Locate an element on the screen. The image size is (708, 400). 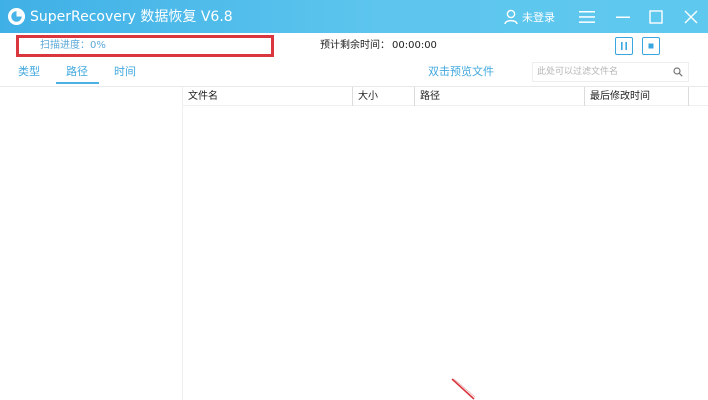
maximize-button is located at coordinates (656, 17).